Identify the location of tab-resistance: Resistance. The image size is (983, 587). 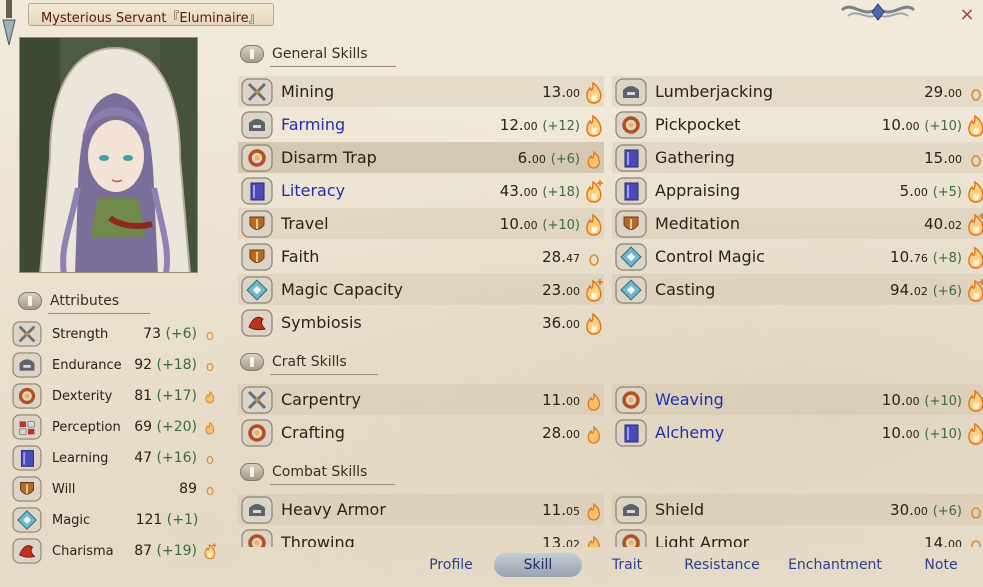
(722, 565).